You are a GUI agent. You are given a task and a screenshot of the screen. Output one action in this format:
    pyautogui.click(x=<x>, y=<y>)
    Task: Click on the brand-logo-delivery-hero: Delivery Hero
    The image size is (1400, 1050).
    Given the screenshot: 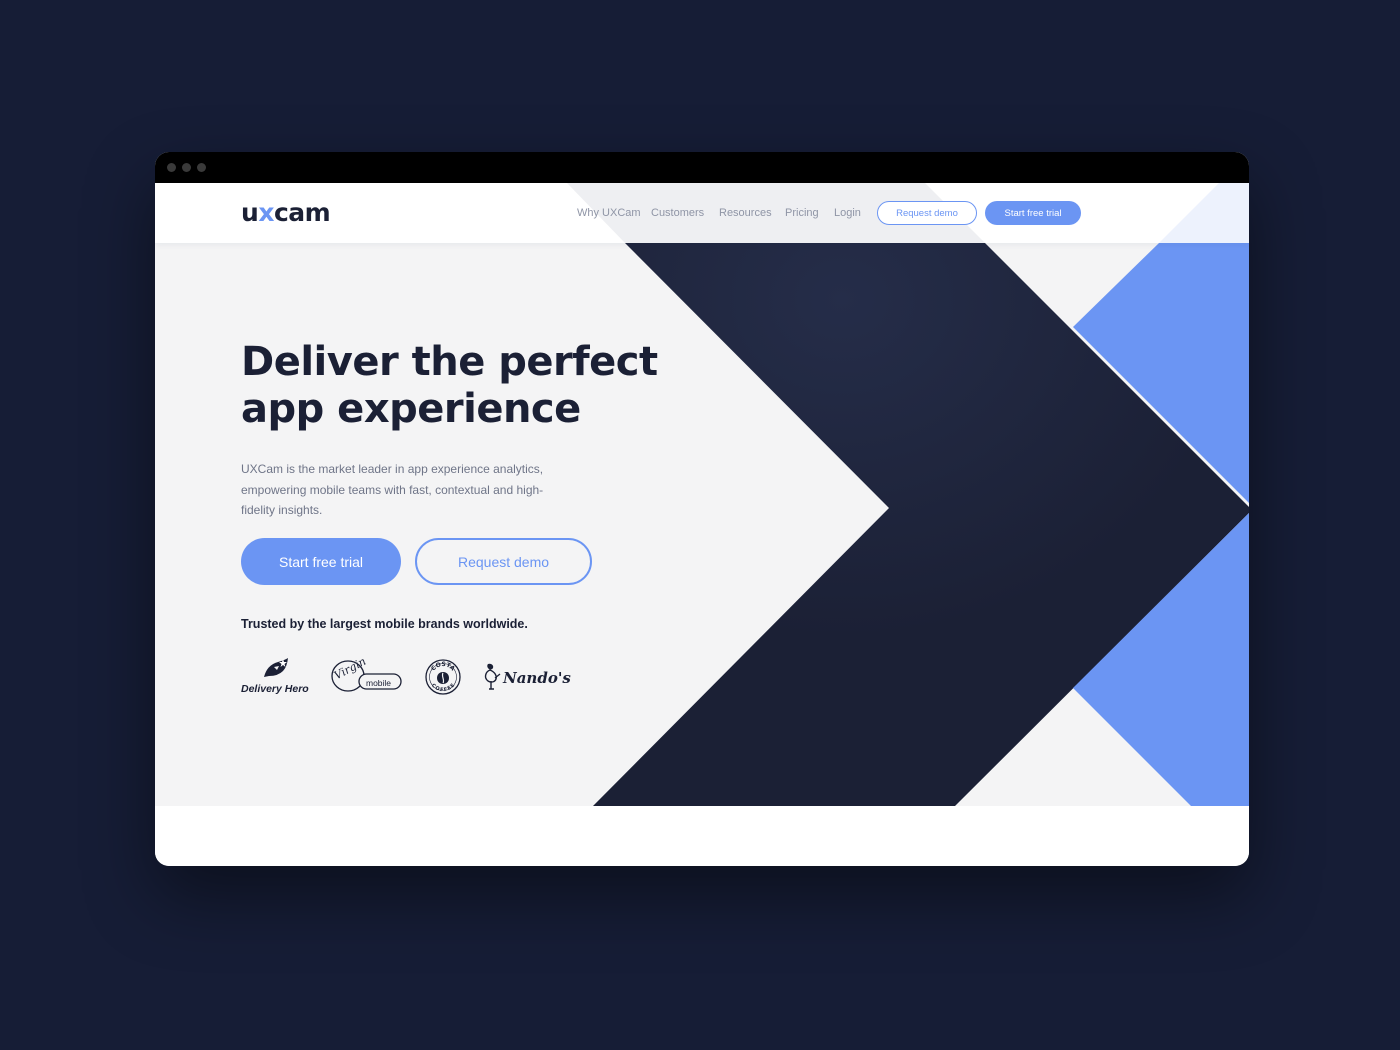 What is the action you would take?
    pyautogui.click(x=277, y=677)
    